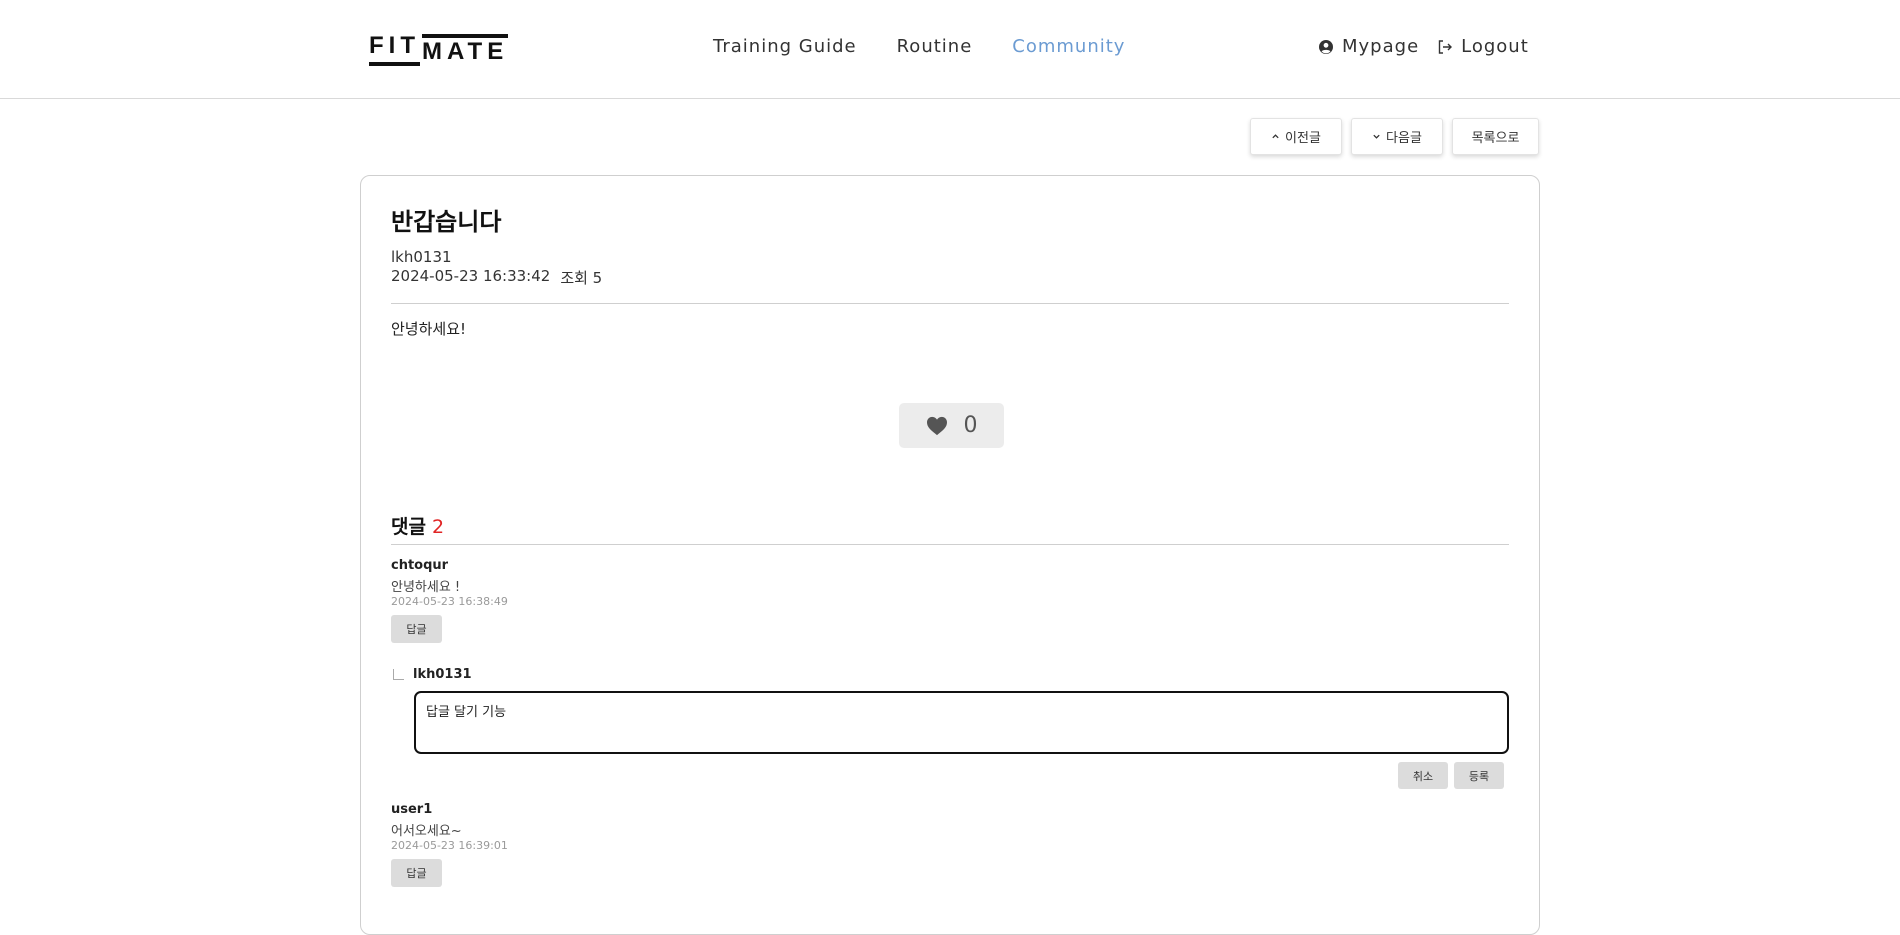  What do you see at coordinates (449, 845) in the screenshot?
I see `comment-date: 2024-05-23 16:39:01` at bounding box center [449, 845].